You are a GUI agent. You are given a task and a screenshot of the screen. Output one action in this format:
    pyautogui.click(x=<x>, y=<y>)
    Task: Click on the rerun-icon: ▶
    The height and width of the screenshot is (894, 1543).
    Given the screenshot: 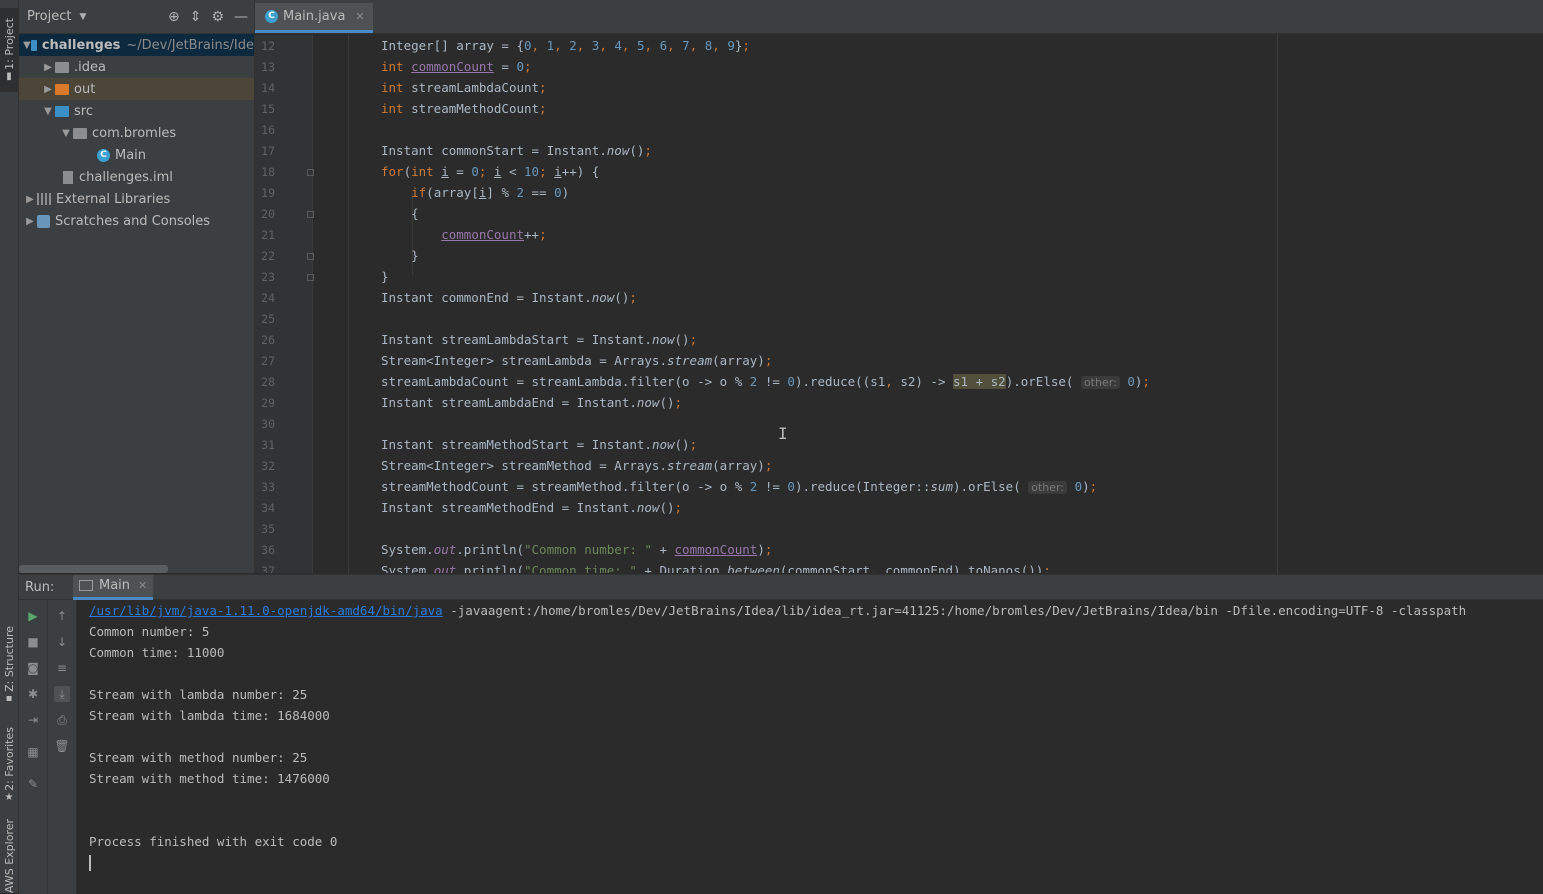 What is the action you would take?
    pyautogui.click(x=33, y=616)
    